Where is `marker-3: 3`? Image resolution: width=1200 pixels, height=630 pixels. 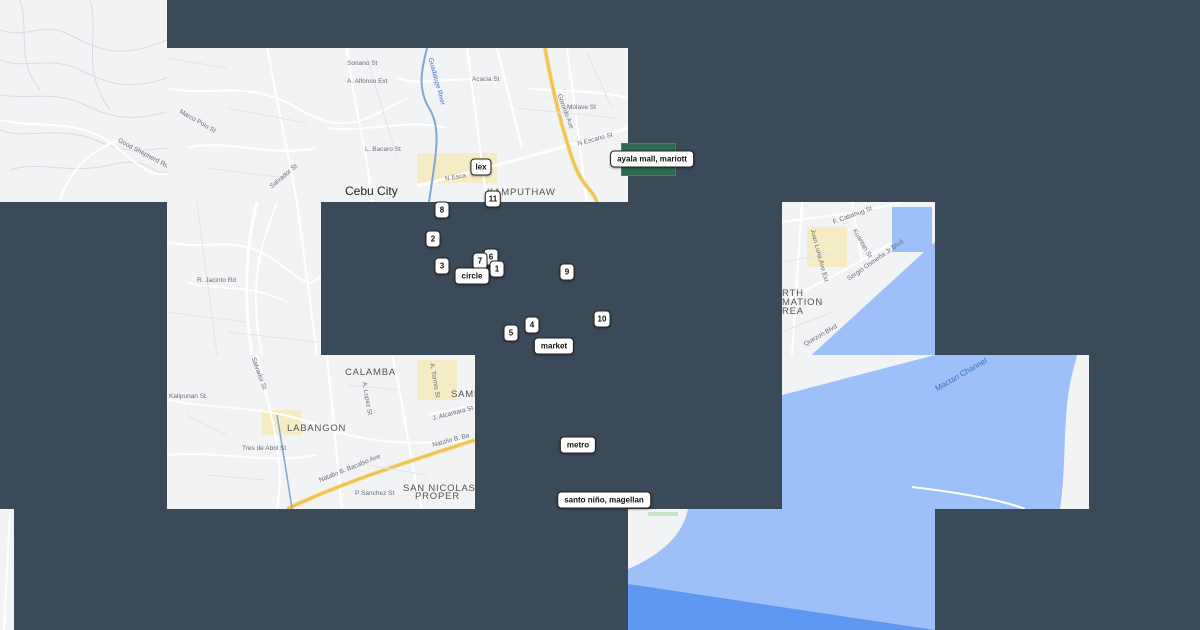
marker-3: 3 is located at coordinates (442, 266).